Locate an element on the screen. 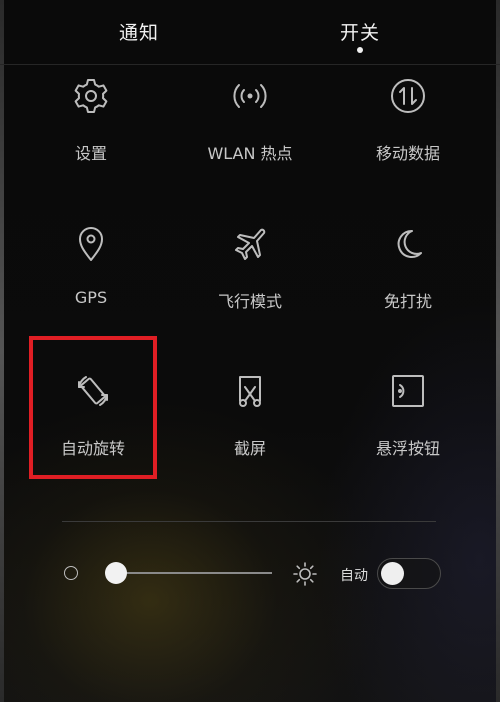 This screenshot has width=500, height=702. brightness-slider is located at coordinates (188, 573).